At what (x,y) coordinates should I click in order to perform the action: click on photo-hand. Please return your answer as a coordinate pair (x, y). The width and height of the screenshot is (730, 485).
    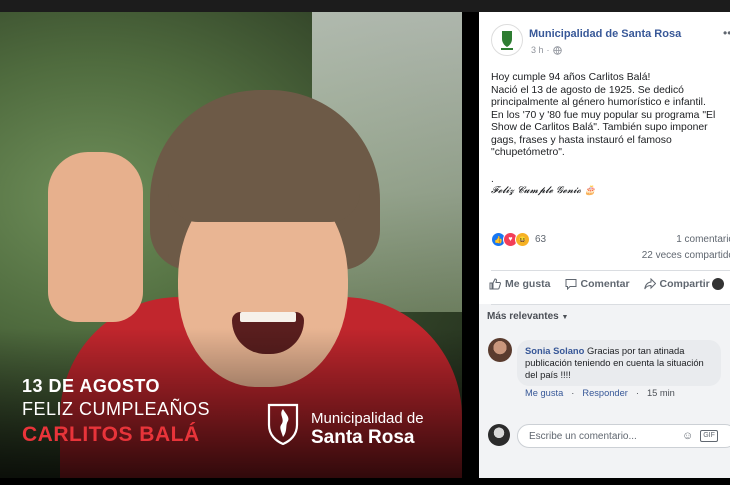
    Looking at the image, I should click on (95, 237).